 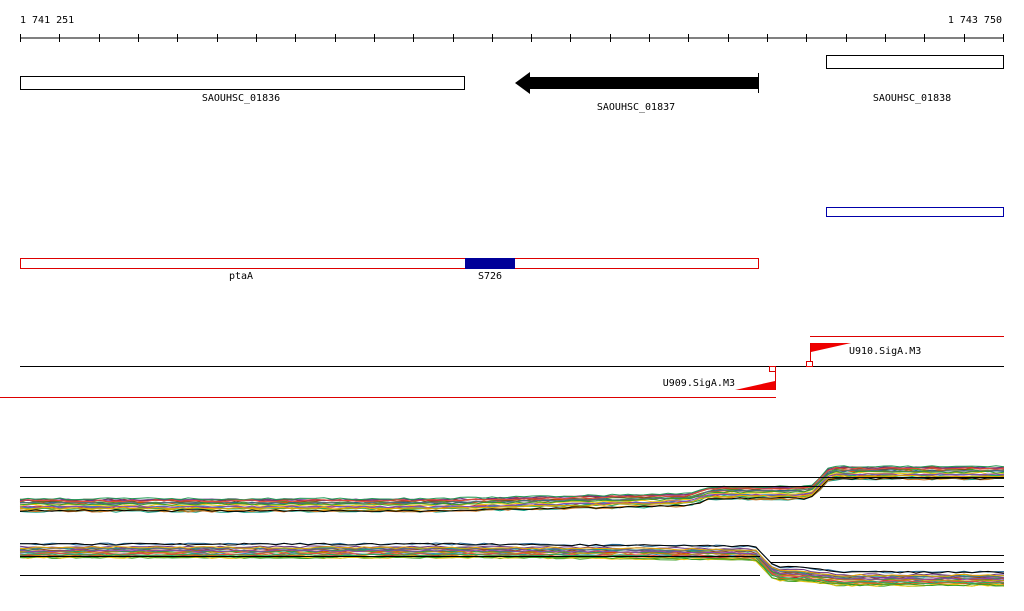 I want to click on terminator-U910-flag, so click(x=831, y=347).